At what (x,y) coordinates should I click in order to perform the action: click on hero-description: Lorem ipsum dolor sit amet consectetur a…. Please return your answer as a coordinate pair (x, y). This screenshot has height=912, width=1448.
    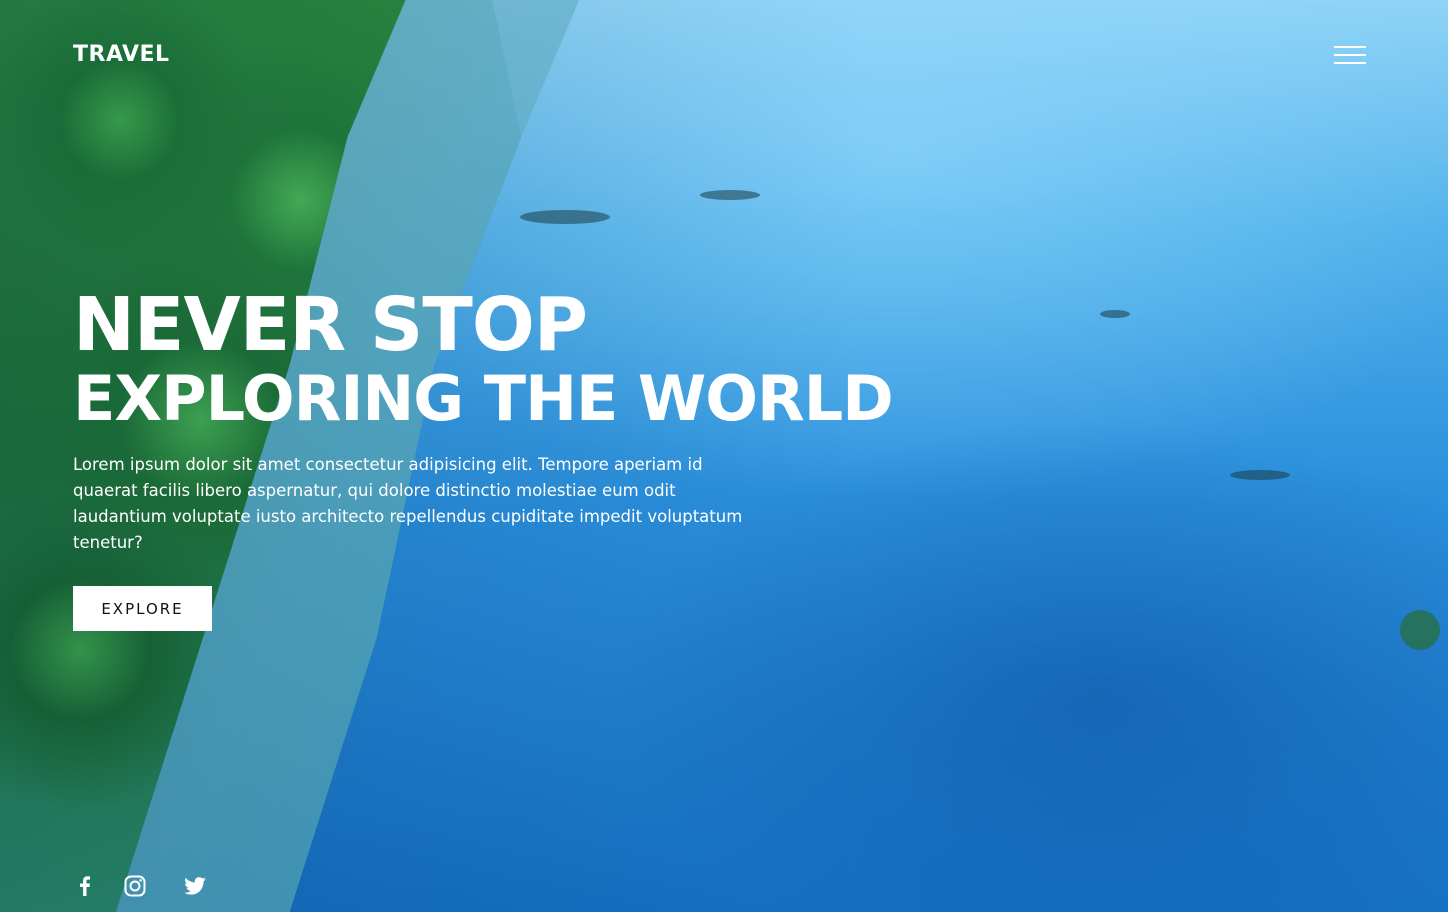
    Looking at the image, I should click on (408, 503).